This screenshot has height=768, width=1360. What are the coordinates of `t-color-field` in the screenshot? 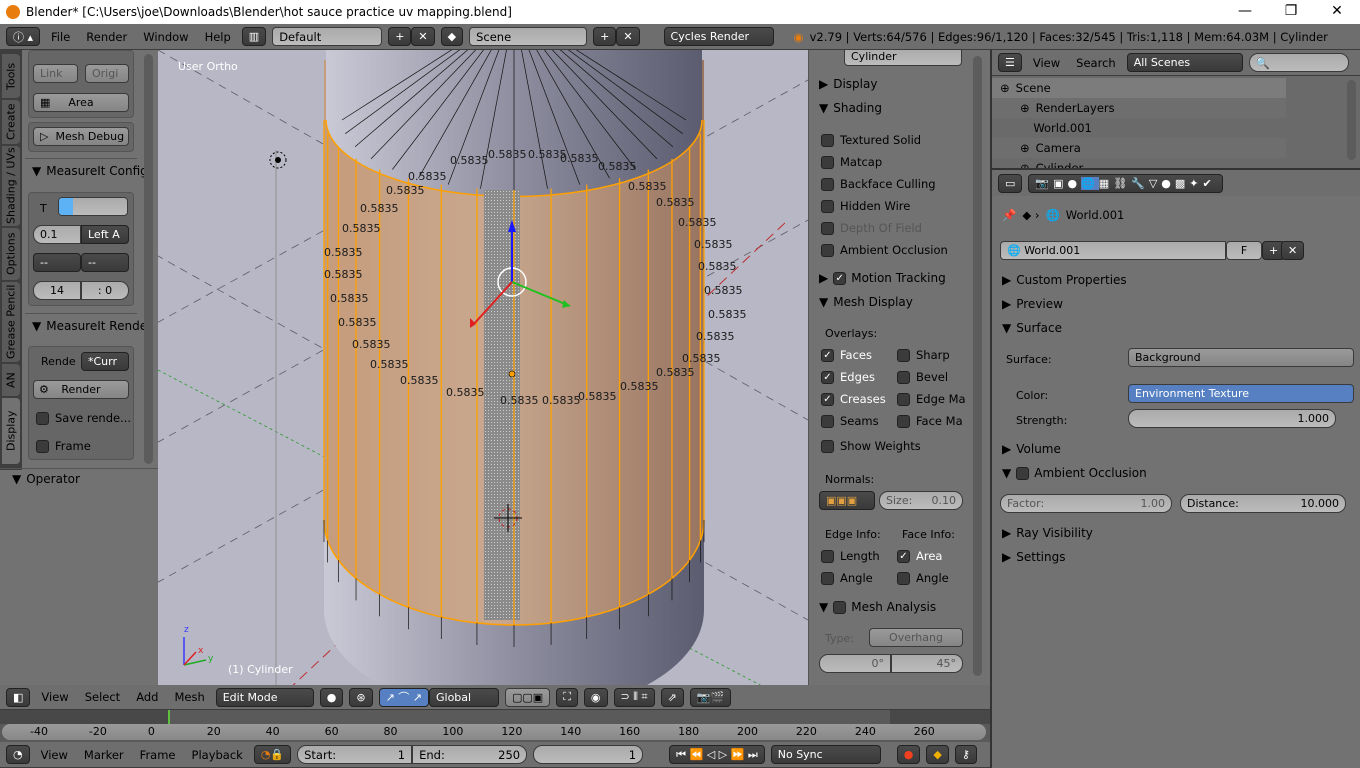 It's located at (93, 206).